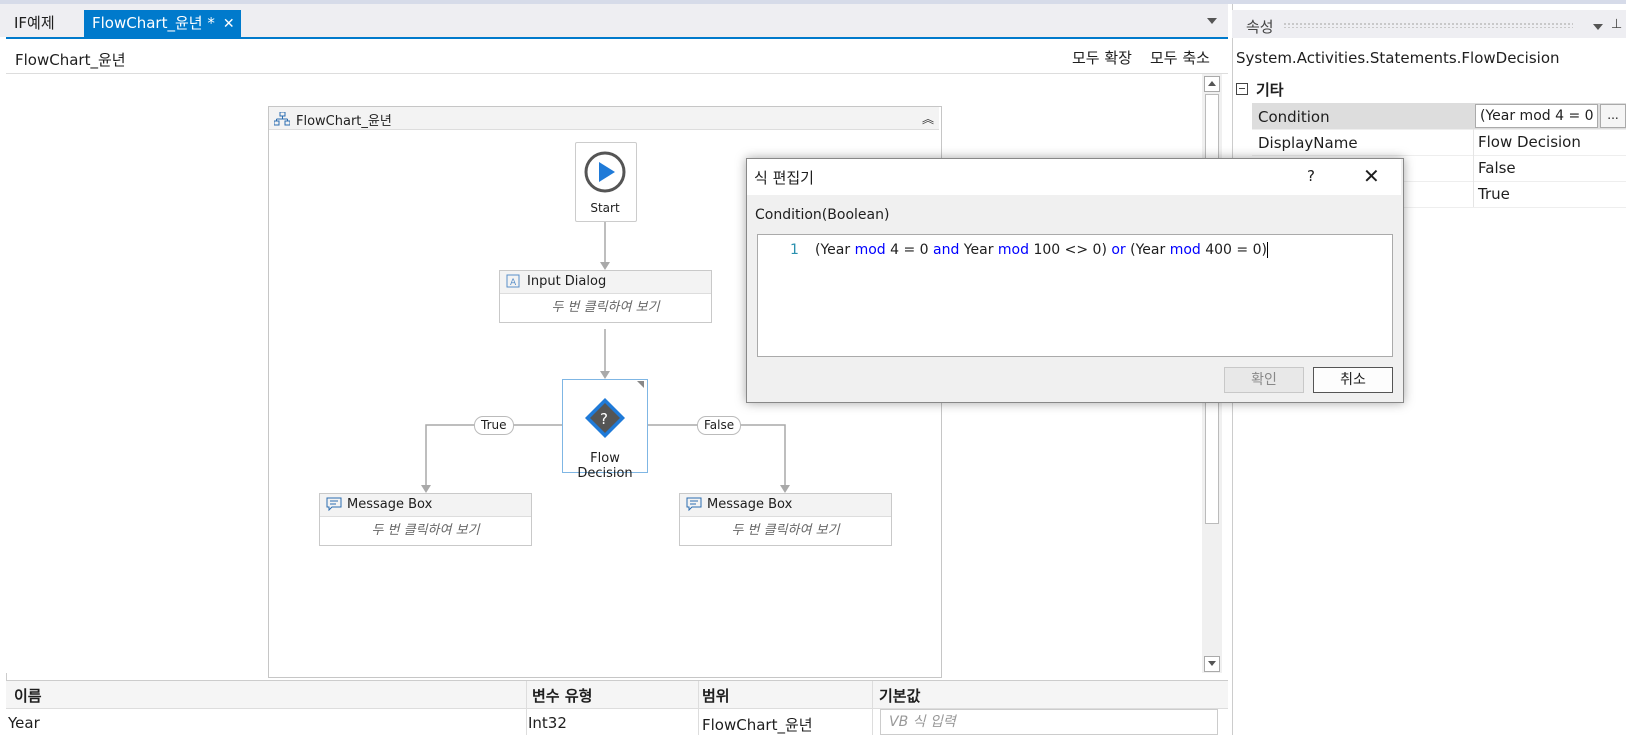  I want to click on decision-label: Flow Decision, so click(605, 466).